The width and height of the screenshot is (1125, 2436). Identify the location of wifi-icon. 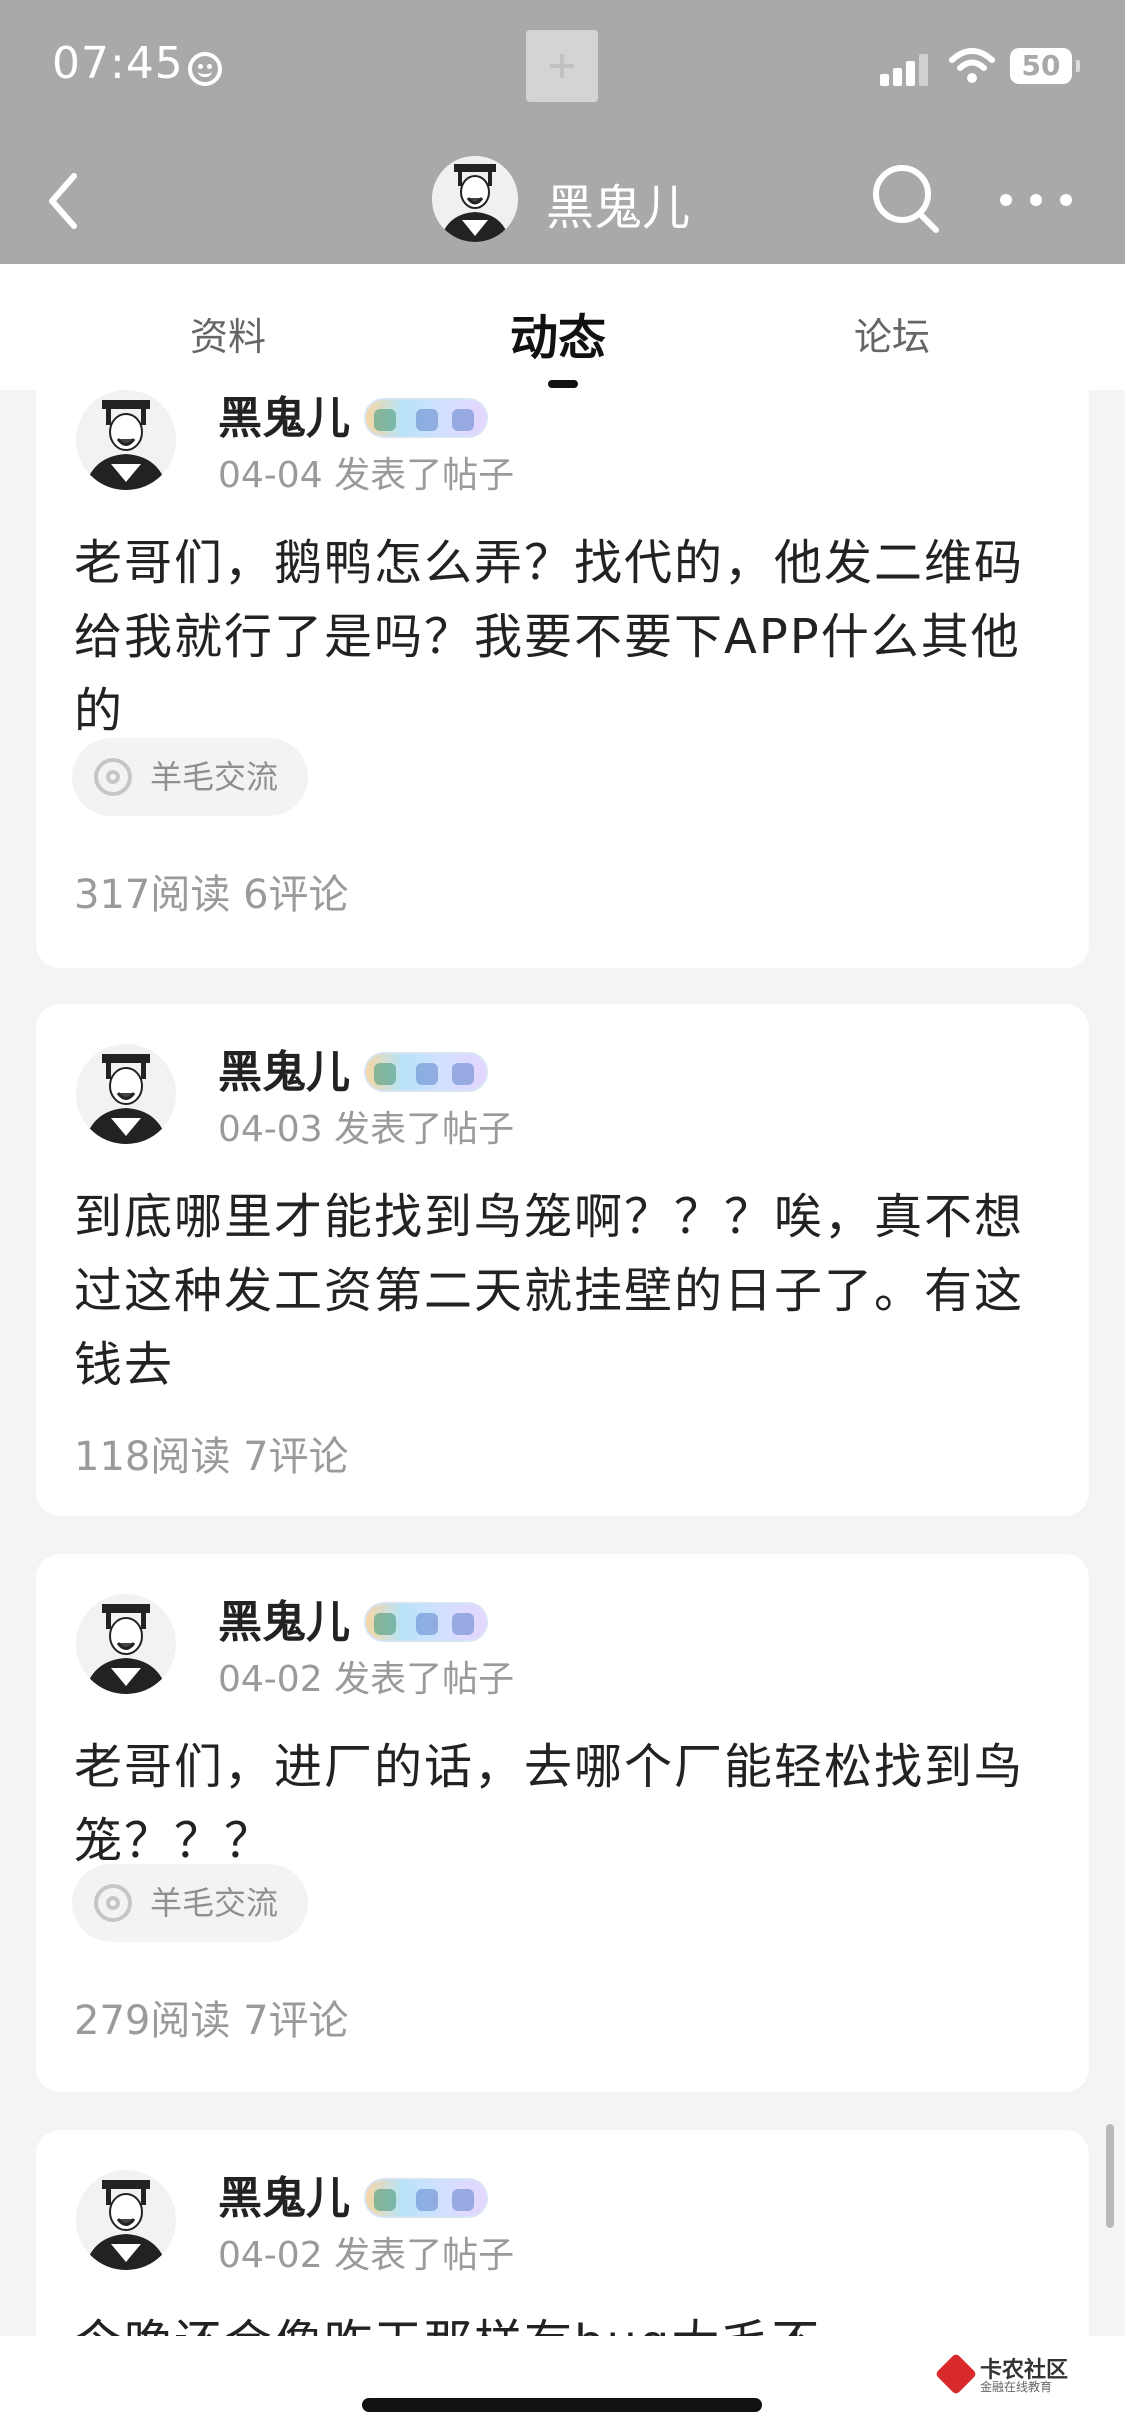
(972, 65).